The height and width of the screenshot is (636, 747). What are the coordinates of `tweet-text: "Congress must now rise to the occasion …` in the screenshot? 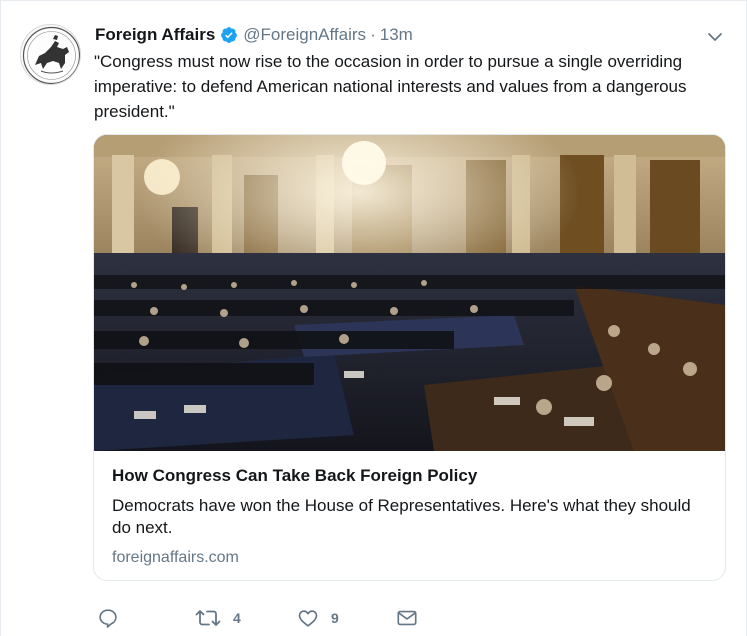 It's located at (390, 86).